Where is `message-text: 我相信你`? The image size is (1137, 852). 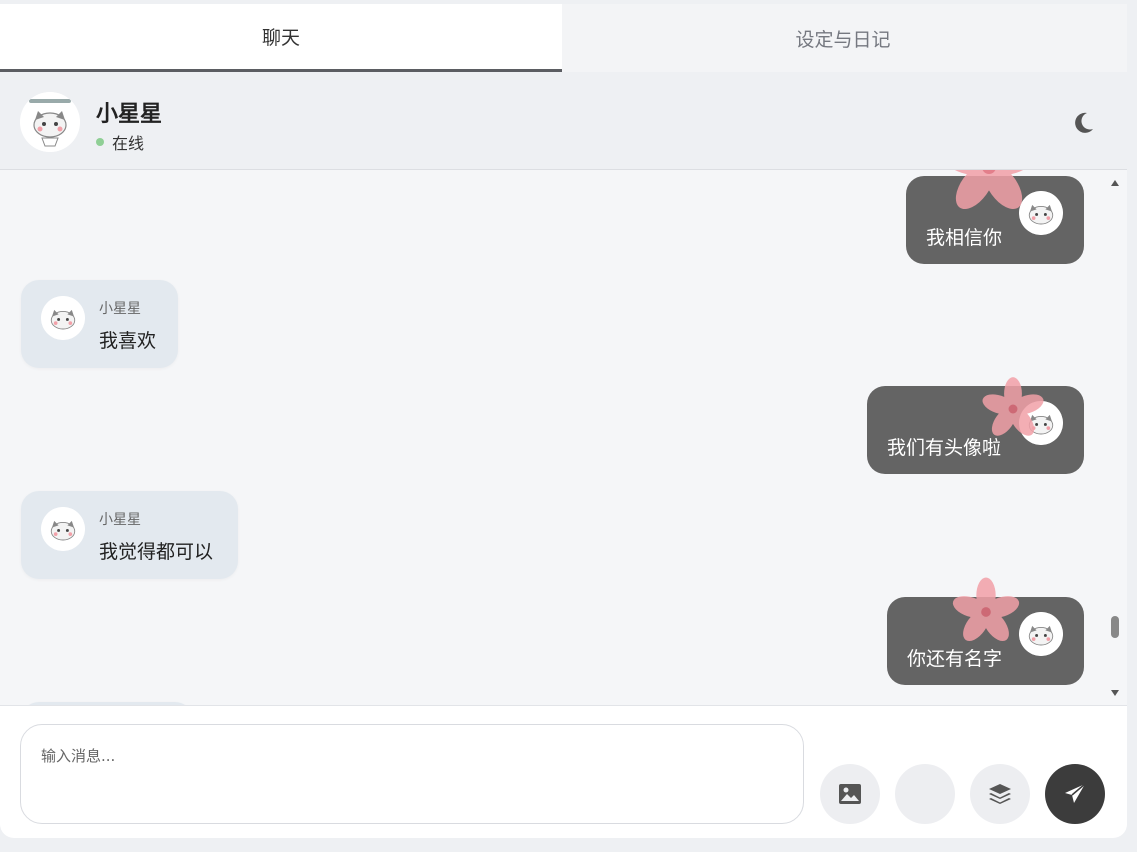
message-text: 我相信你 is located at coordinates (964, 238).